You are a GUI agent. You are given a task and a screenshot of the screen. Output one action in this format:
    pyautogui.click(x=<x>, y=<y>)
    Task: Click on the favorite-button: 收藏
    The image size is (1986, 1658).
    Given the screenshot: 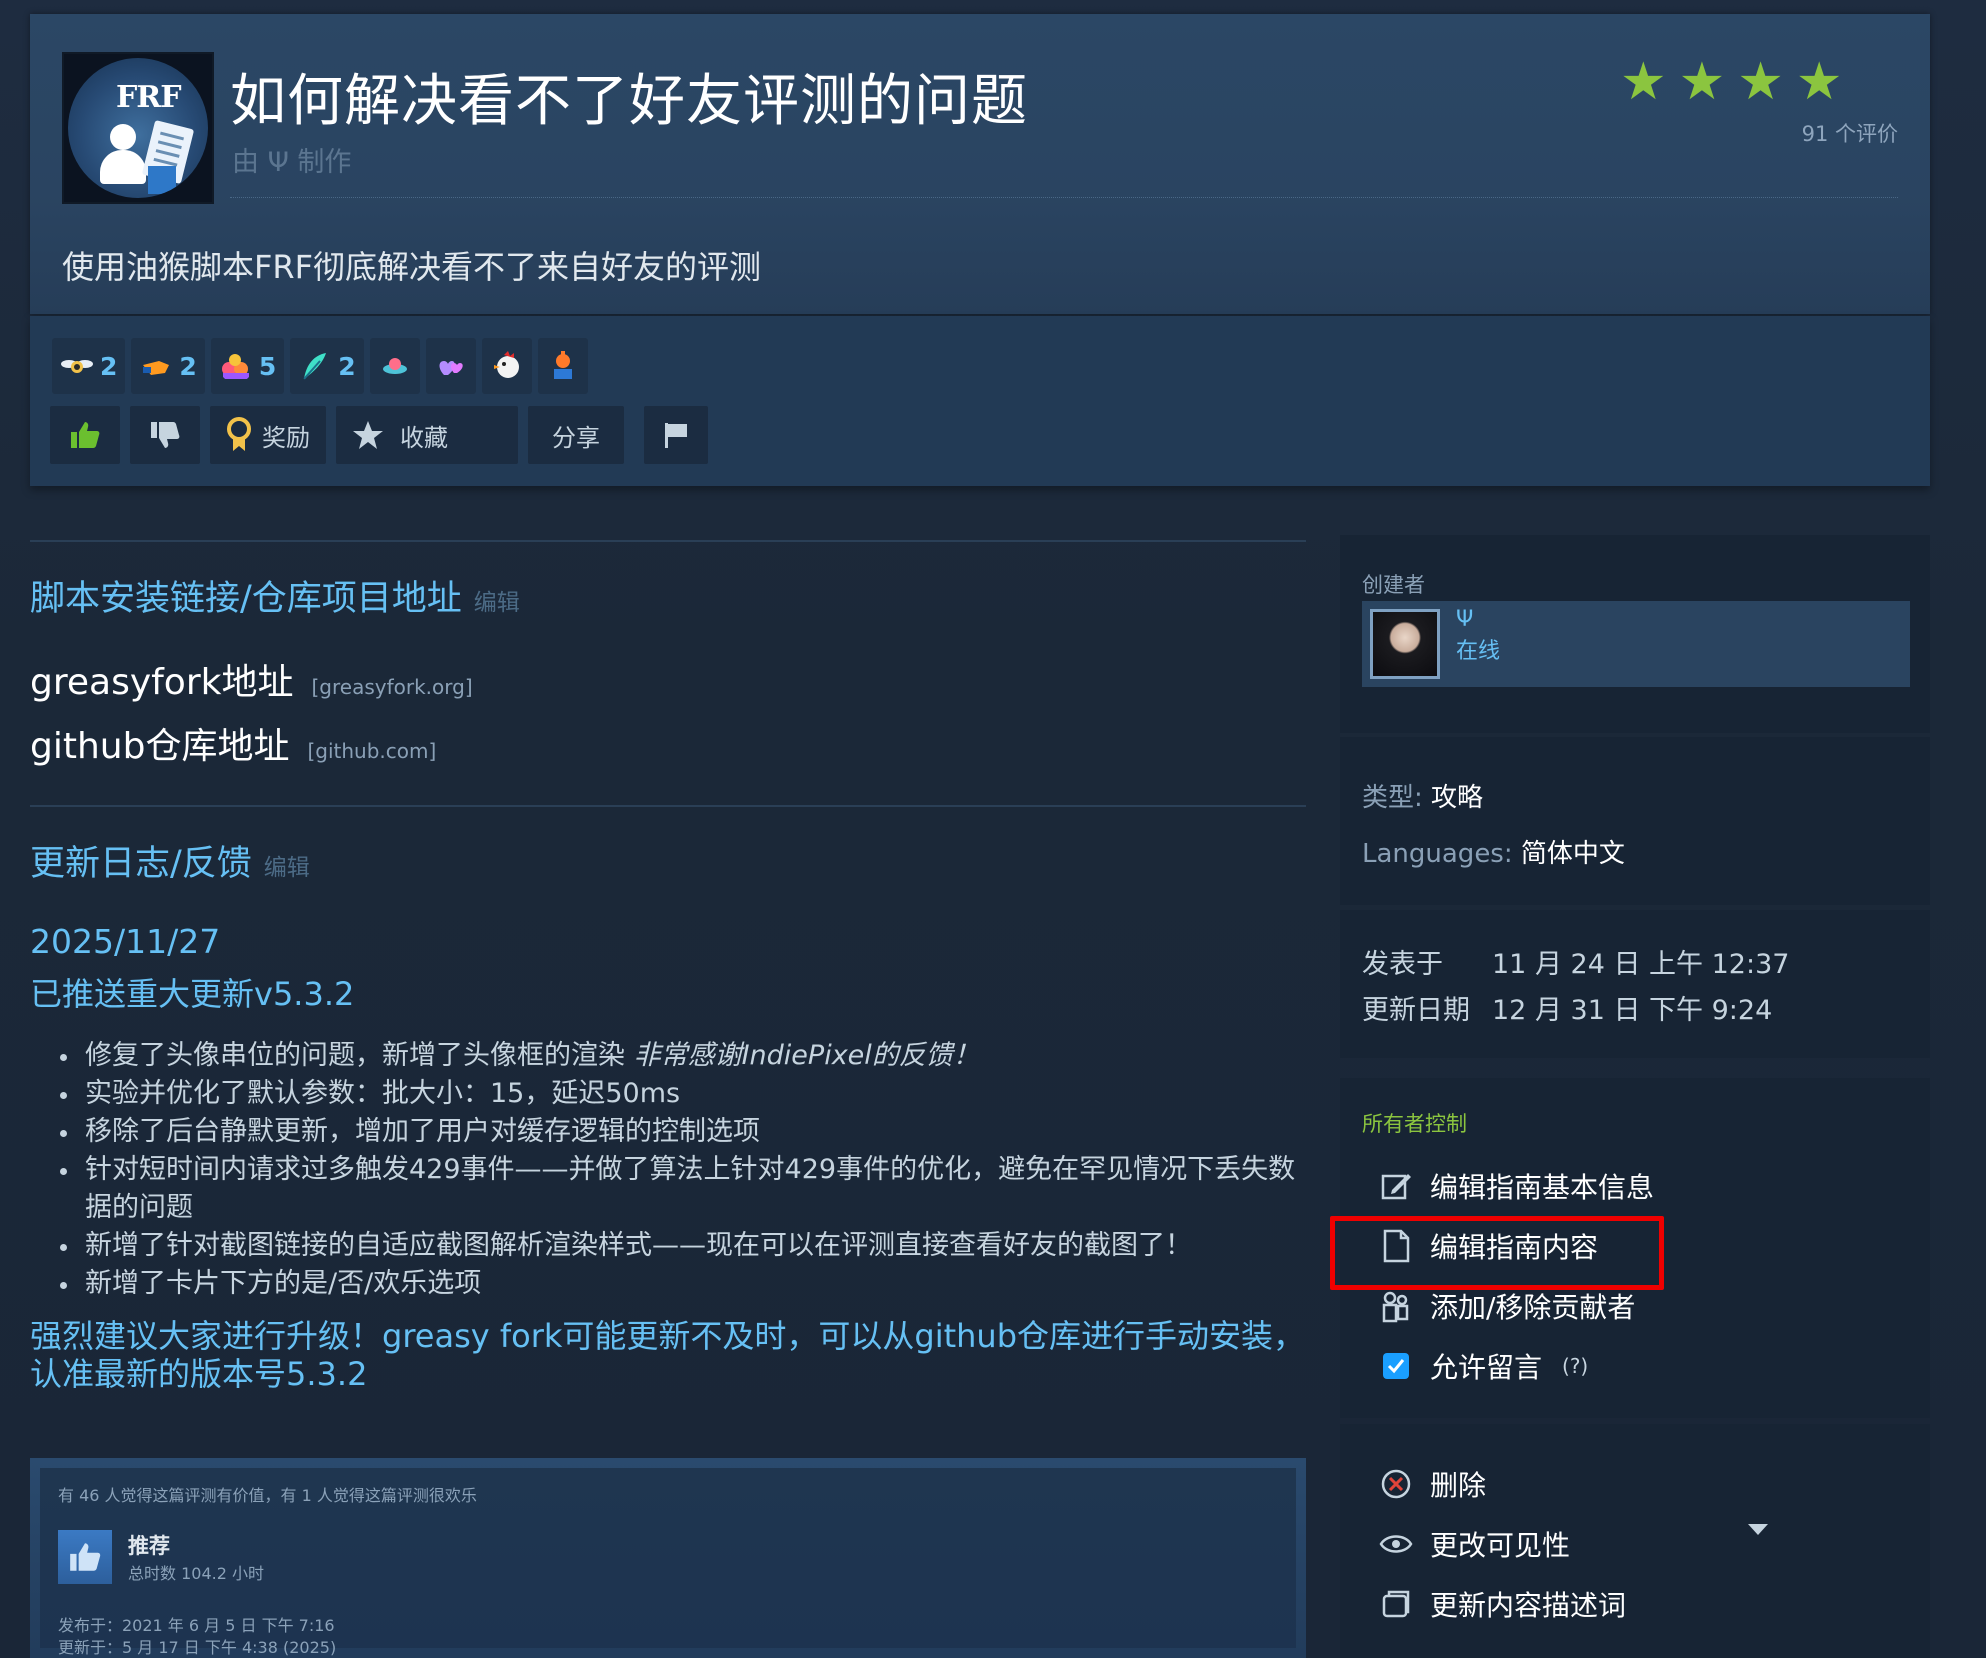 What is the action you would take?
    pyautogui.click(x=427, y=435)
    